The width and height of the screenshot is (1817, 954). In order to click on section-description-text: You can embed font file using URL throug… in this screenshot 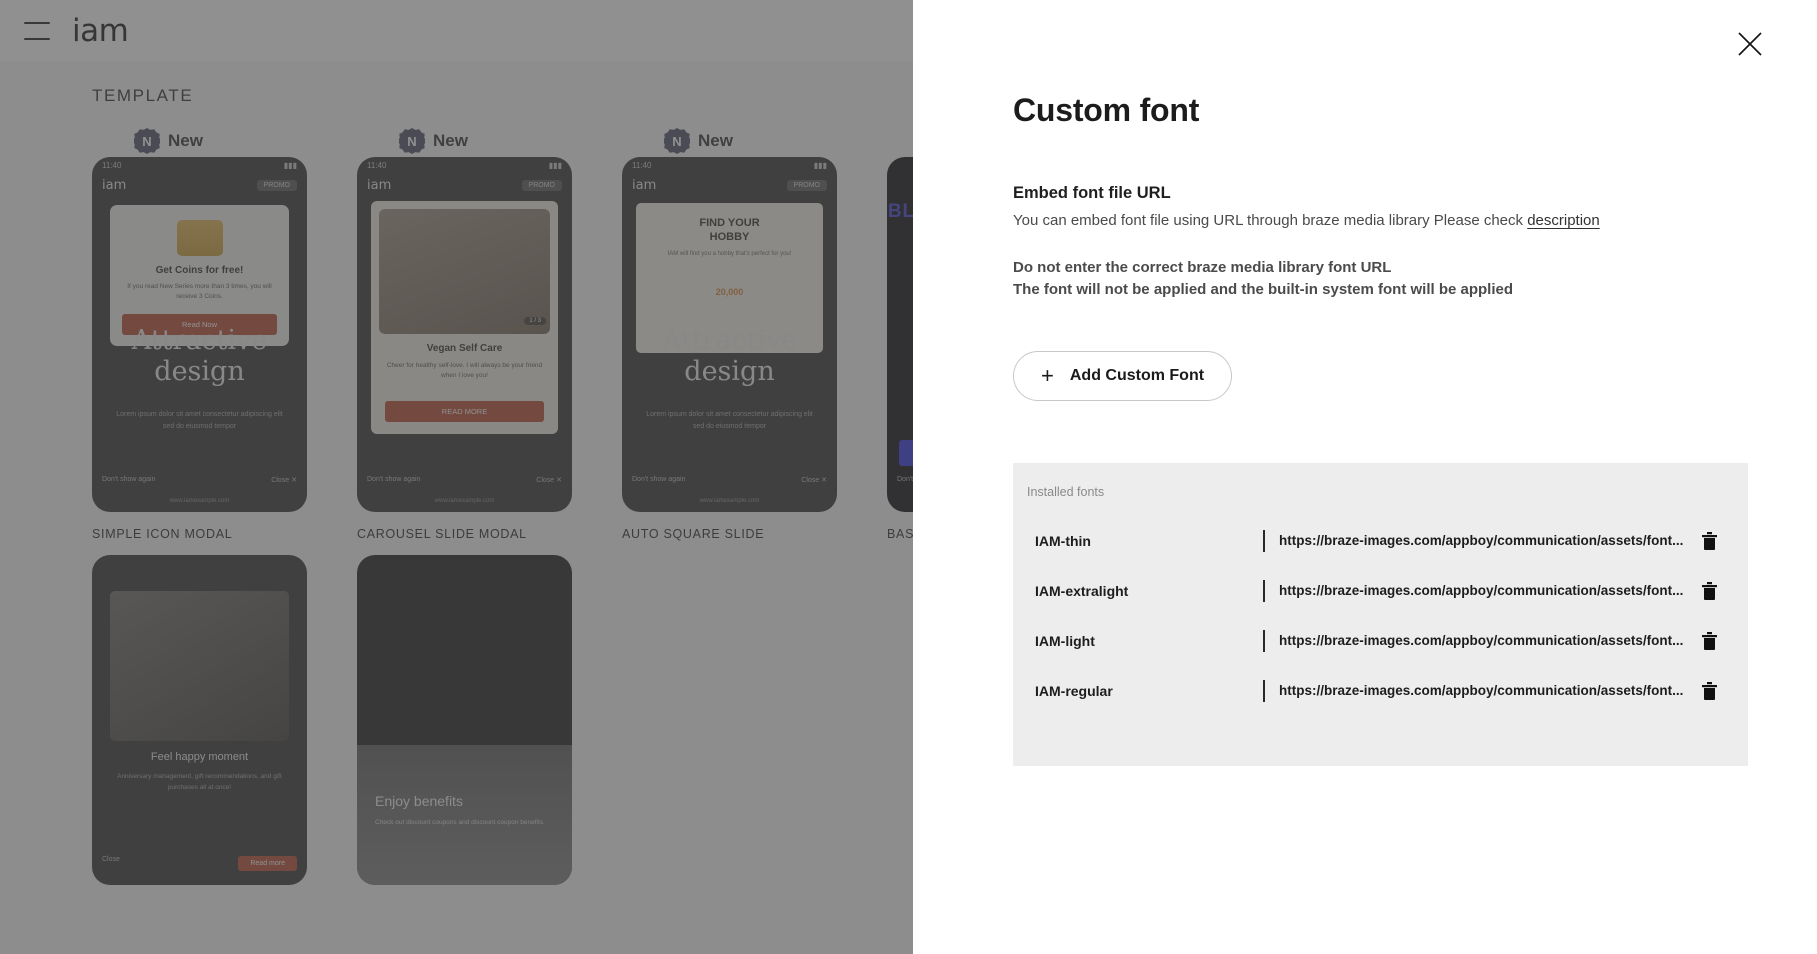, I will do `click(1268, 220)`.